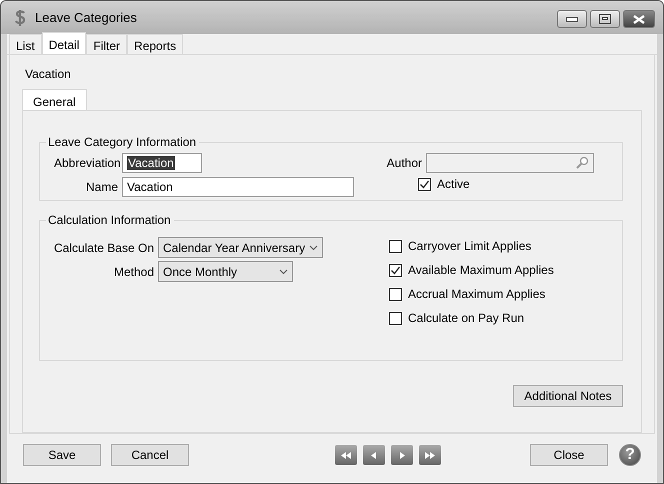 The width and height of the screenshot is (664, 484). I want to click on close-icon, so click(639, 19).